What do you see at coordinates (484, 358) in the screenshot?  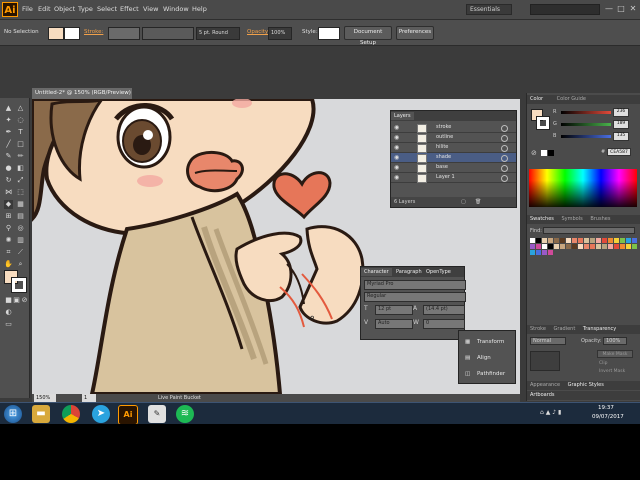 I see `align-panel-link: Align` at bounding box center [484, 358].